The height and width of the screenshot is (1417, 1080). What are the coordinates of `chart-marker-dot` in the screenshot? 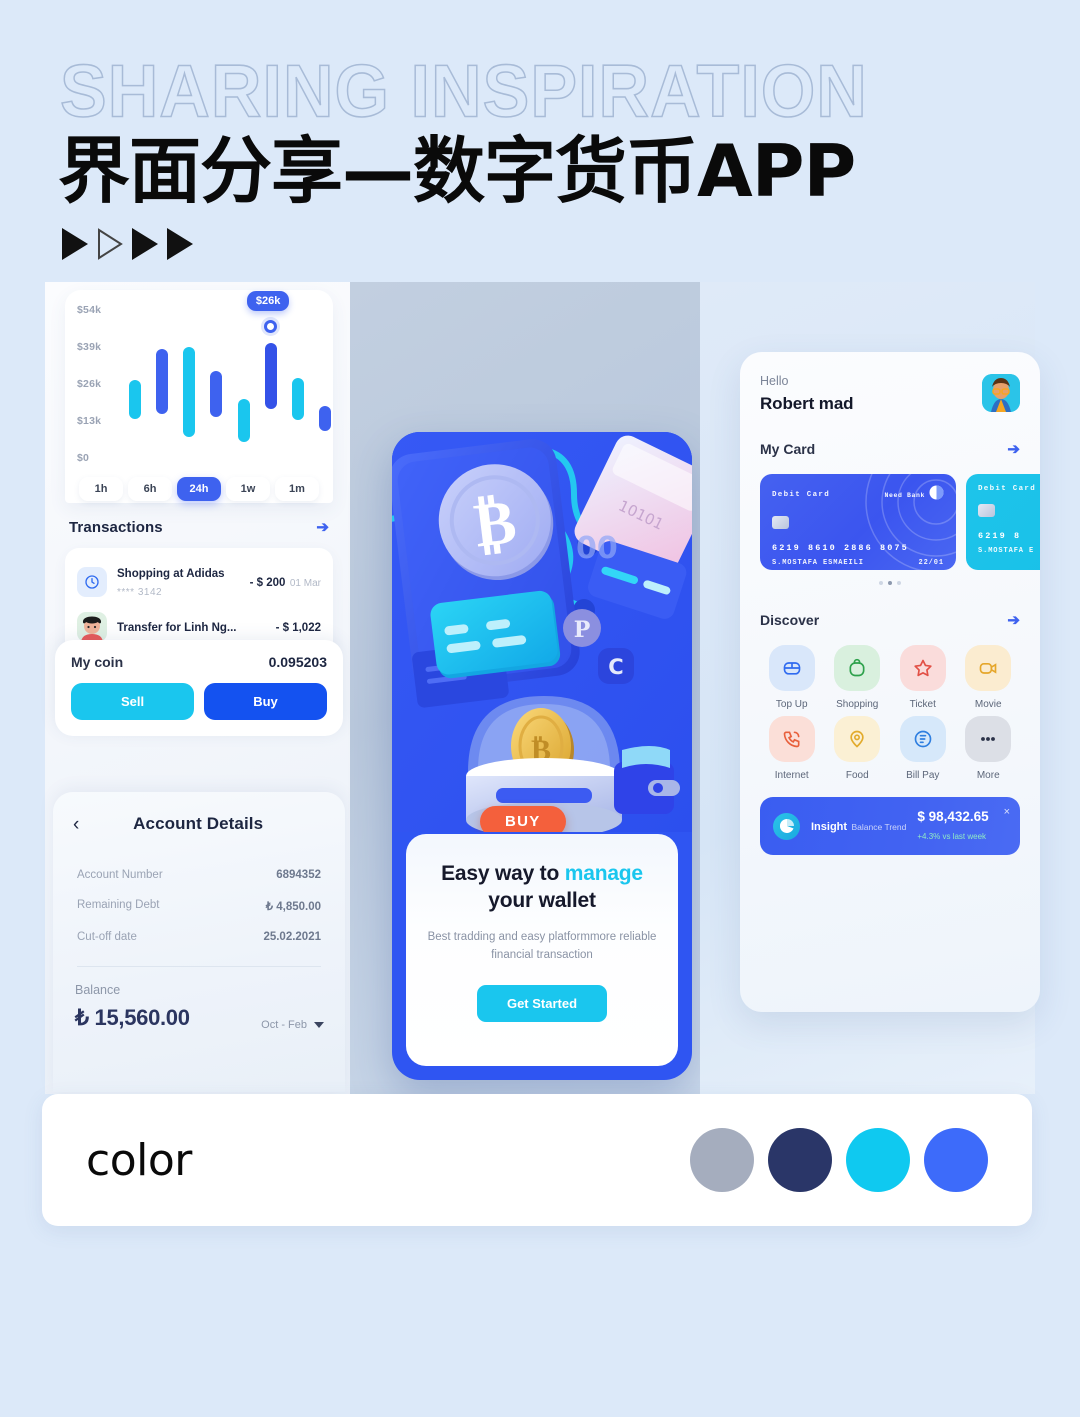 It's located at (271, 327).